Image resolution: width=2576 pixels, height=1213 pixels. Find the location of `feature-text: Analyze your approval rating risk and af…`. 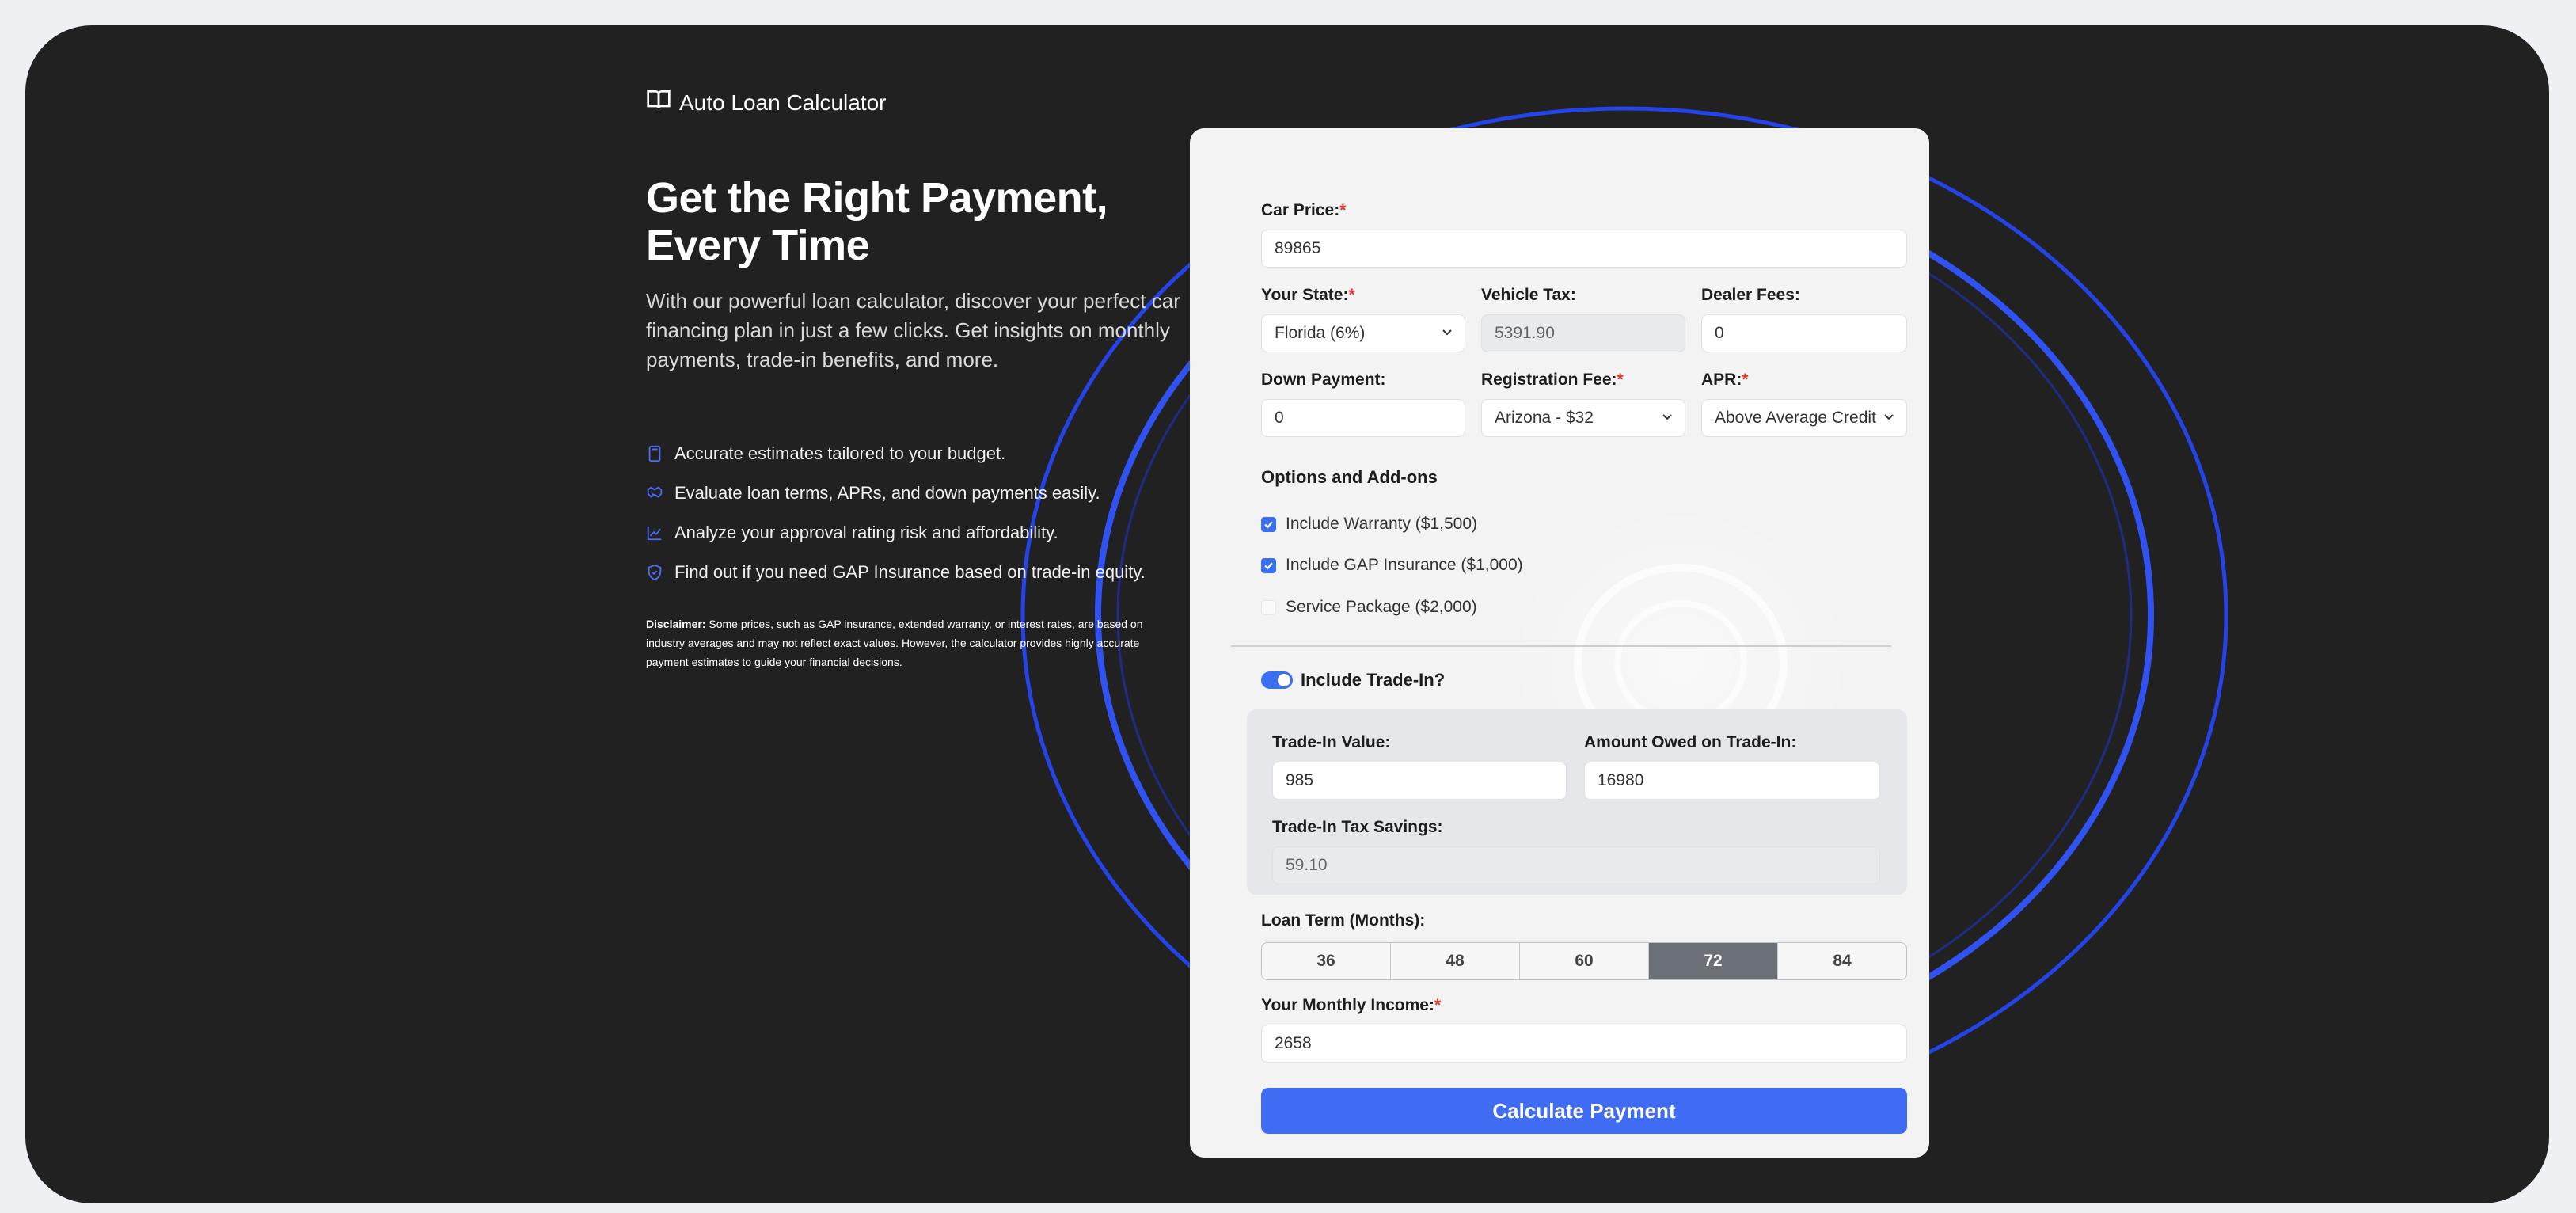

feature-text: Analyze your approval rating risk and af… is located at coordinates (866, 532).